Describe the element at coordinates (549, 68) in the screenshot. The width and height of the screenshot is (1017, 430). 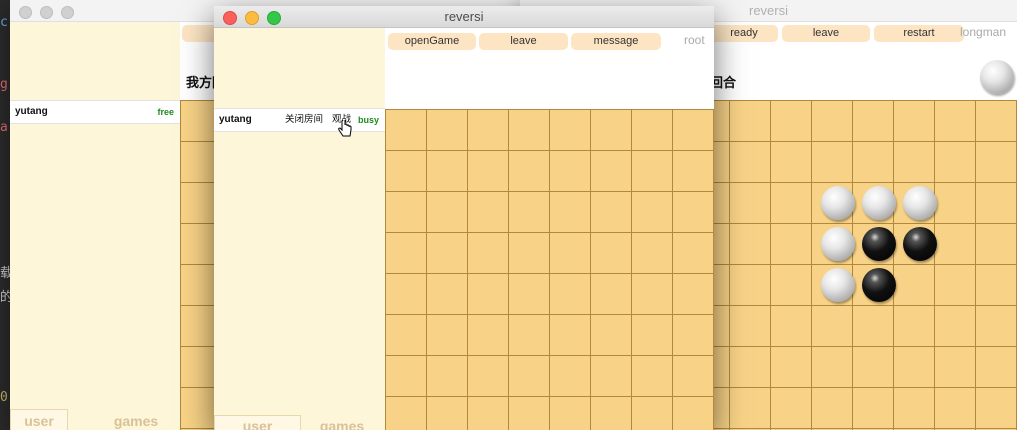
I see `front-header: openGame leave message root` at that location.